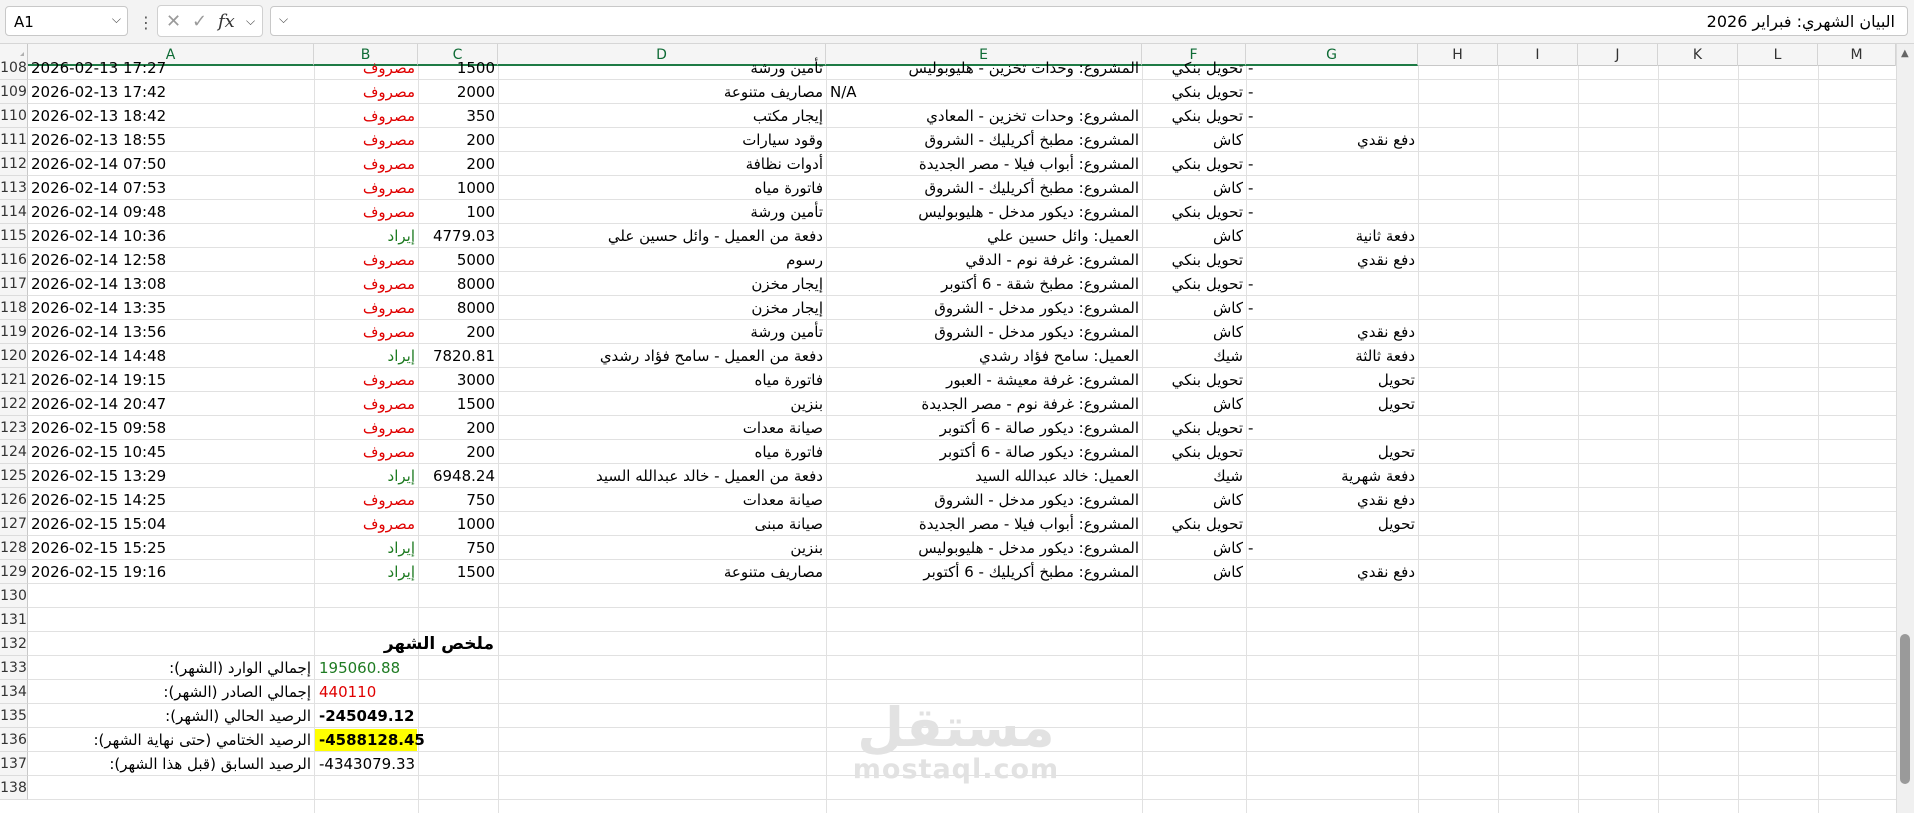 This screenshot has height=813, width=1914. I want to click on row-header: 118, so click(14, 308).